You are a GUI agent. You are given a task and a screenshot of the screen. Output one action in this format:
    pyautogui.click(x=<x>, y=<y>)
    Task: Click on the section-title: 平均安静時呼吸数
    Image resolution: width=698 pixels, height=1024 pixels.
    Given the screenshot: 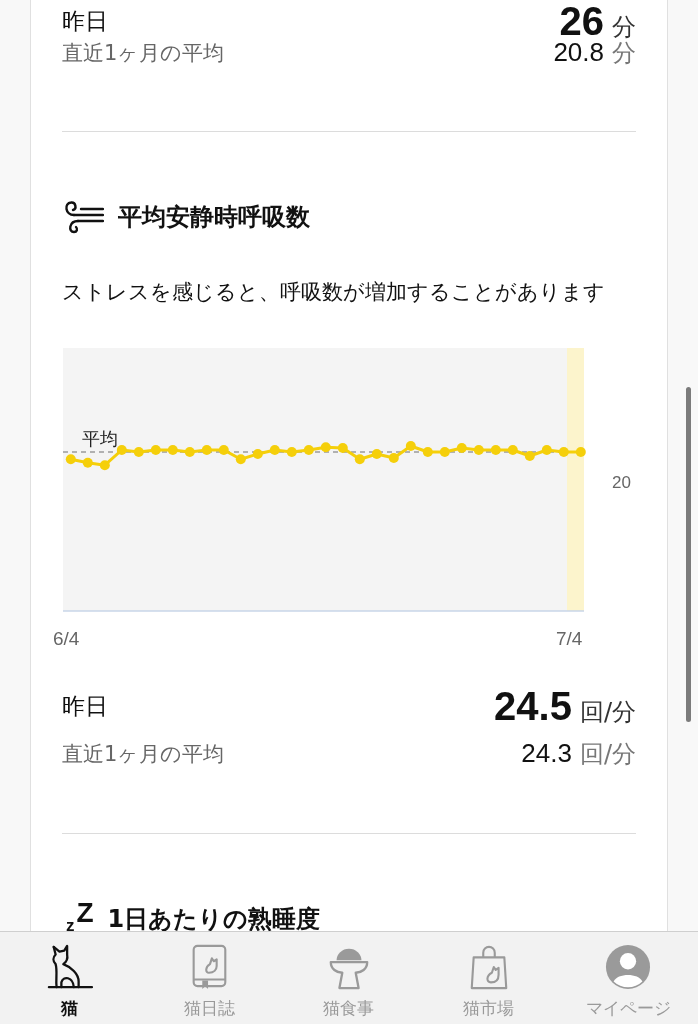 What is the action you would take?
    pyautogui.click(x=214, y=217)
    